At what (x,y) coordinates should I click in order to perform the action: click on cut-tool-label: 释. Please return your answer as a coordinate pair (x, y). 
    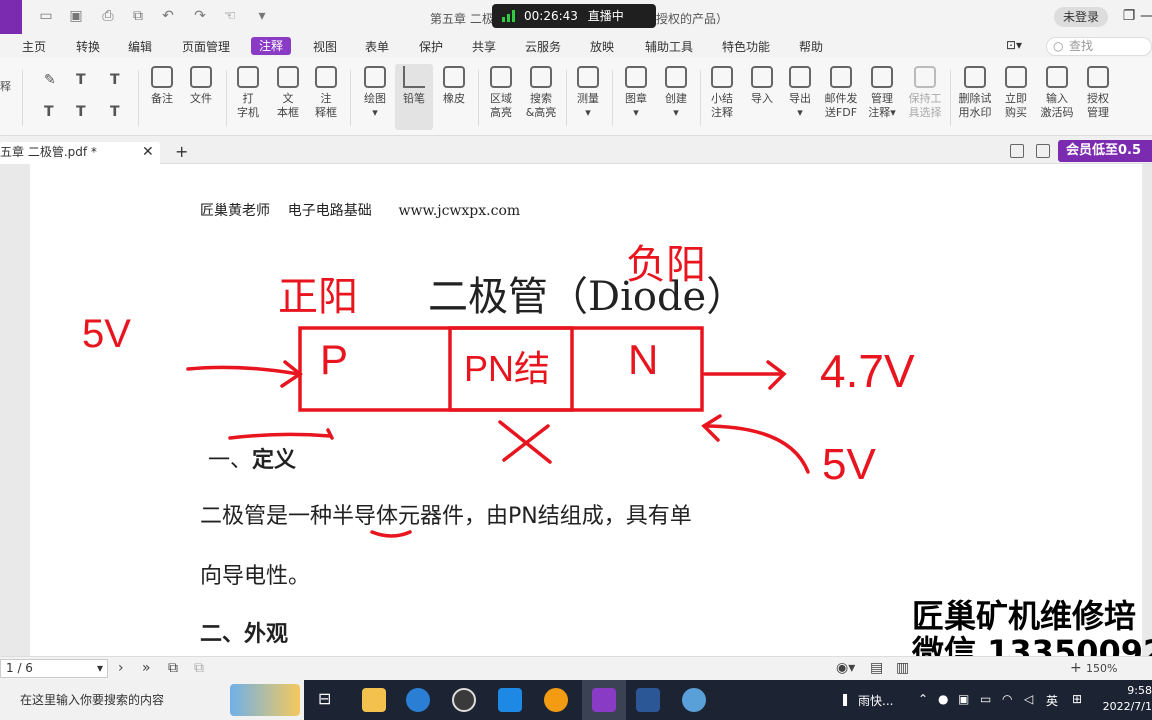
    Looking at the image, I should click on (5, 86).